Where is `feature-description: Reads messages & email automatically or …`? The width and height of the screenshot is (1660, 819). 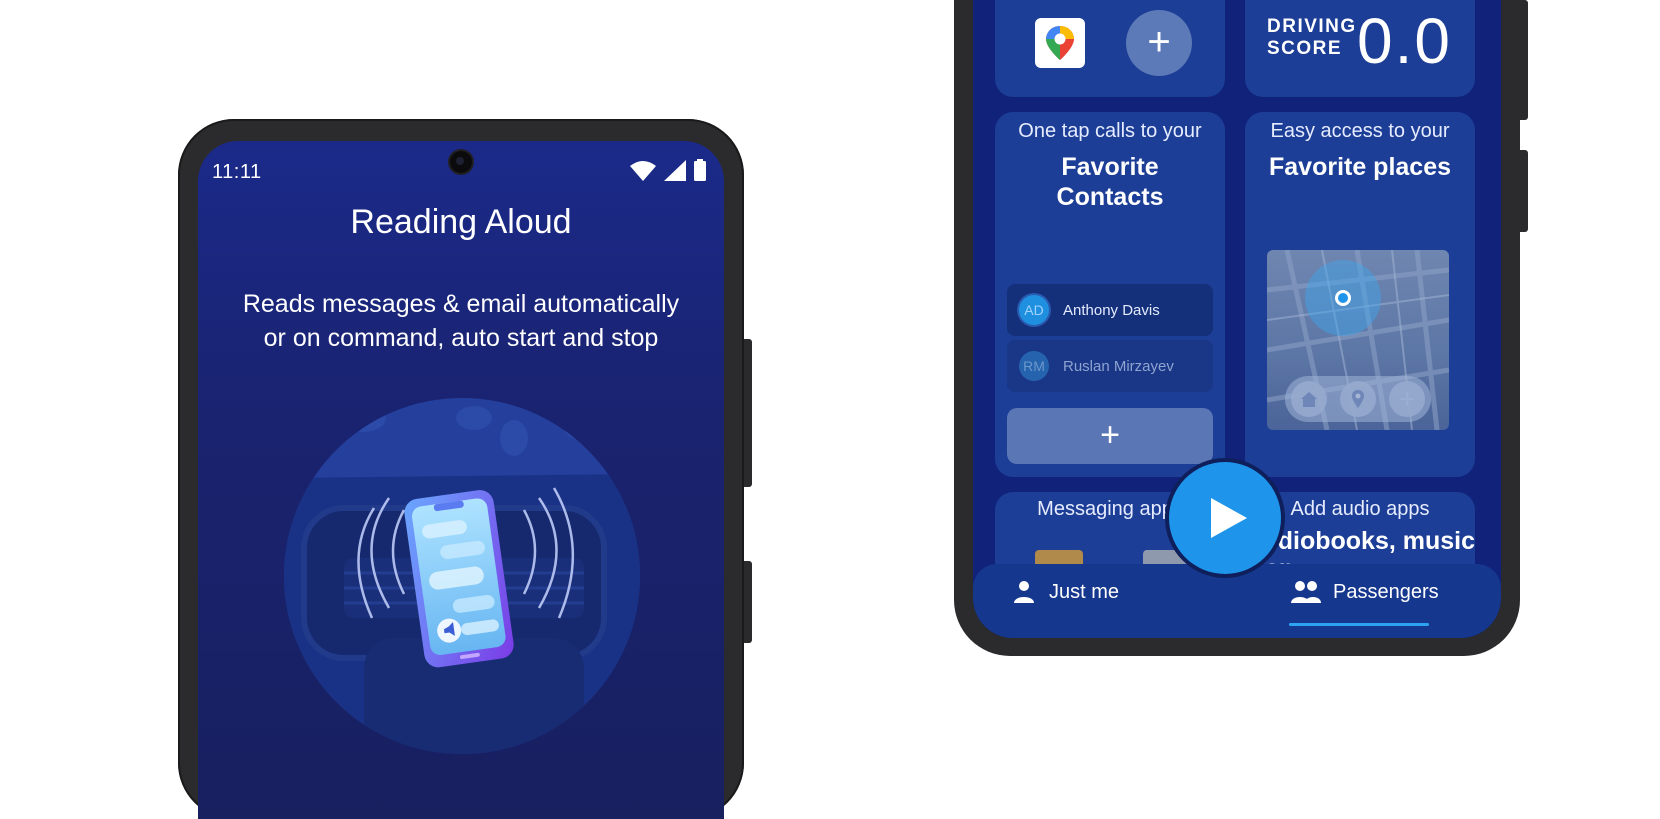 feature-description: Reads messages & email automatically or … is located at coordinates (461, 321).